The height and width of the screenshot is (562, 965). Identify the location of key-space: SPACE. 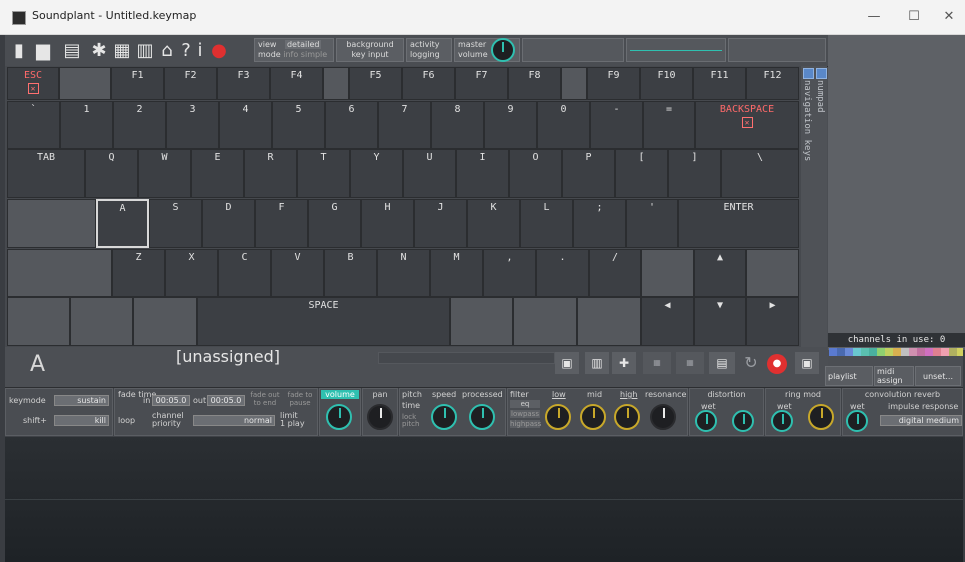
(323, 321).